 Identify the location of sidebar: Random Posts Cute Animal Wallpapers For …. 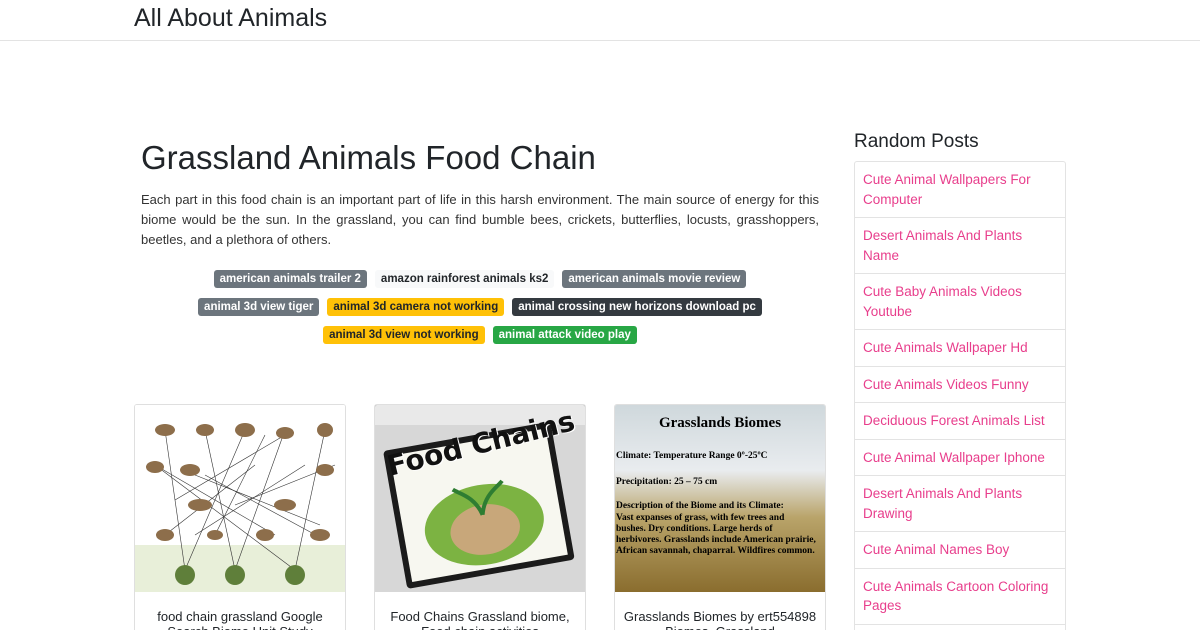
(960, 380).